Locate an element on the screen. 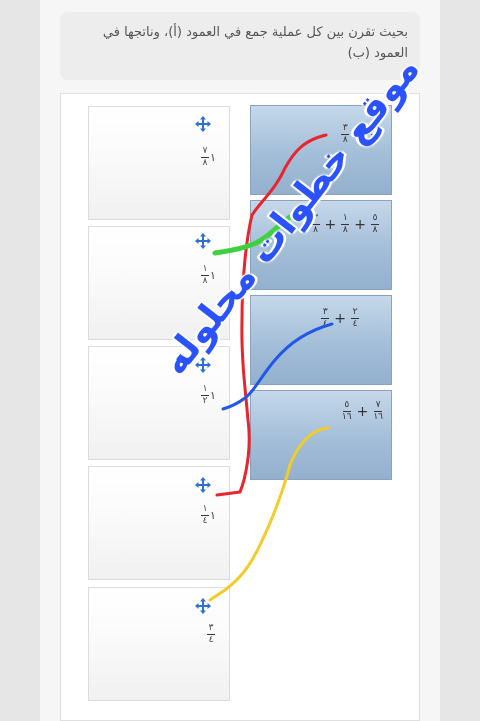 Image resolution: width=480 pixels, height=721 pixels. fraction: ١٢ is located at coordinates (205, 395).